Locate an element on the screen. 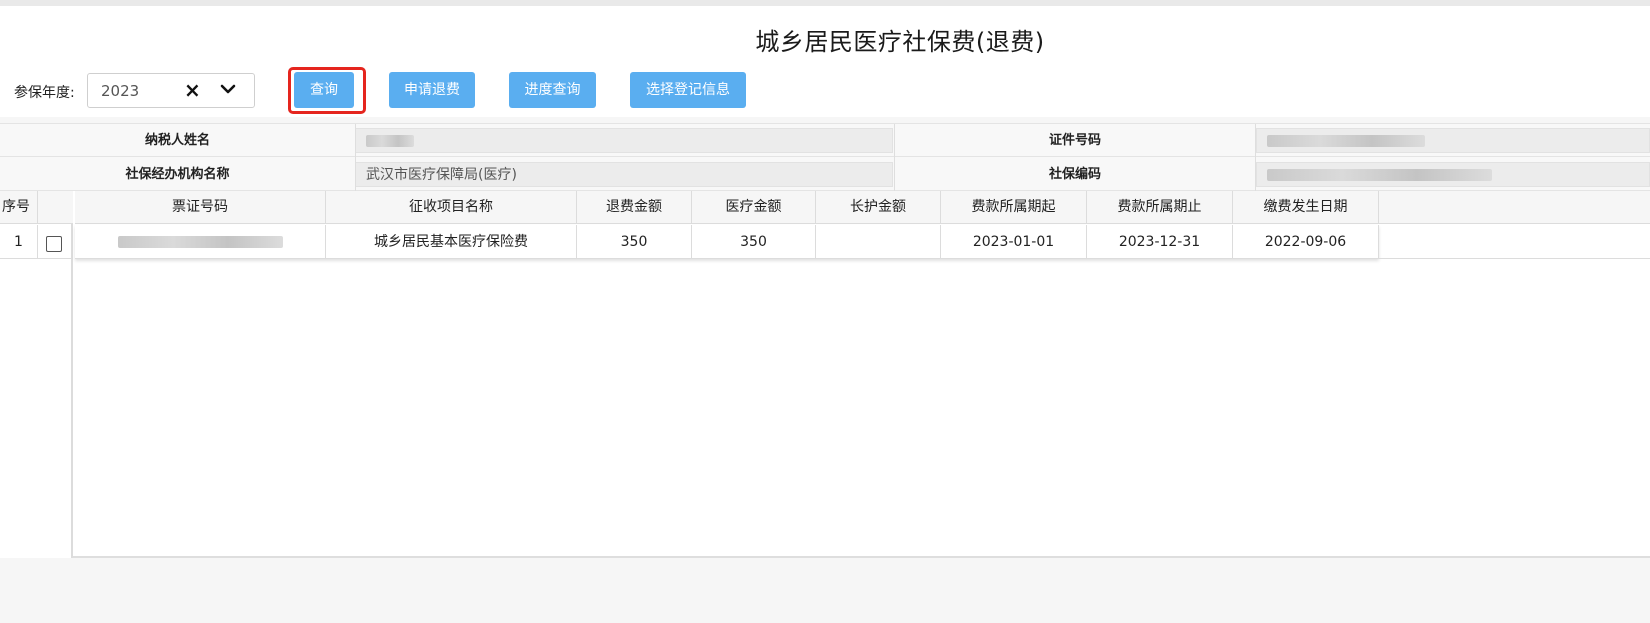 The image size is (1650, 623). social-security-code-value is located at coordinates (1453, 174).